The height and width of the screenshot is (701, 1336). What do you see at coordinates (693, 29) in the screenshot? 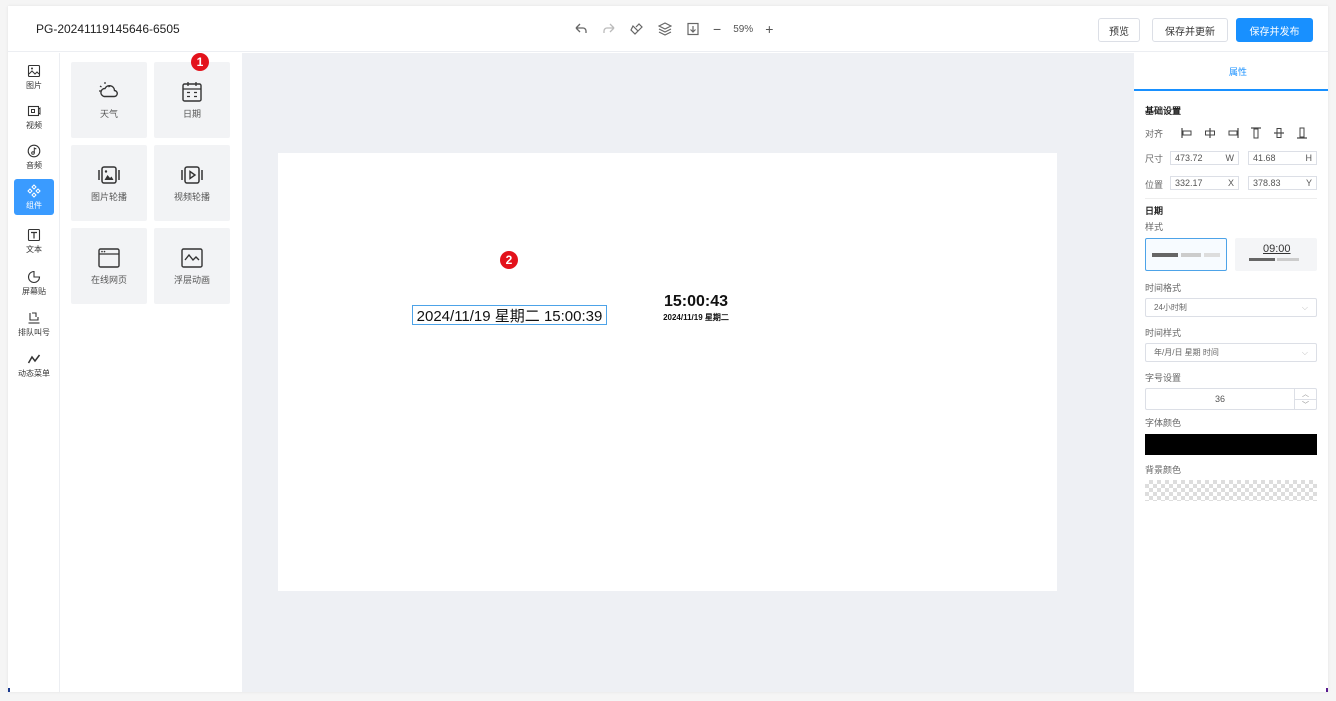
I see `export-icon` at bounding box center [693, 29].